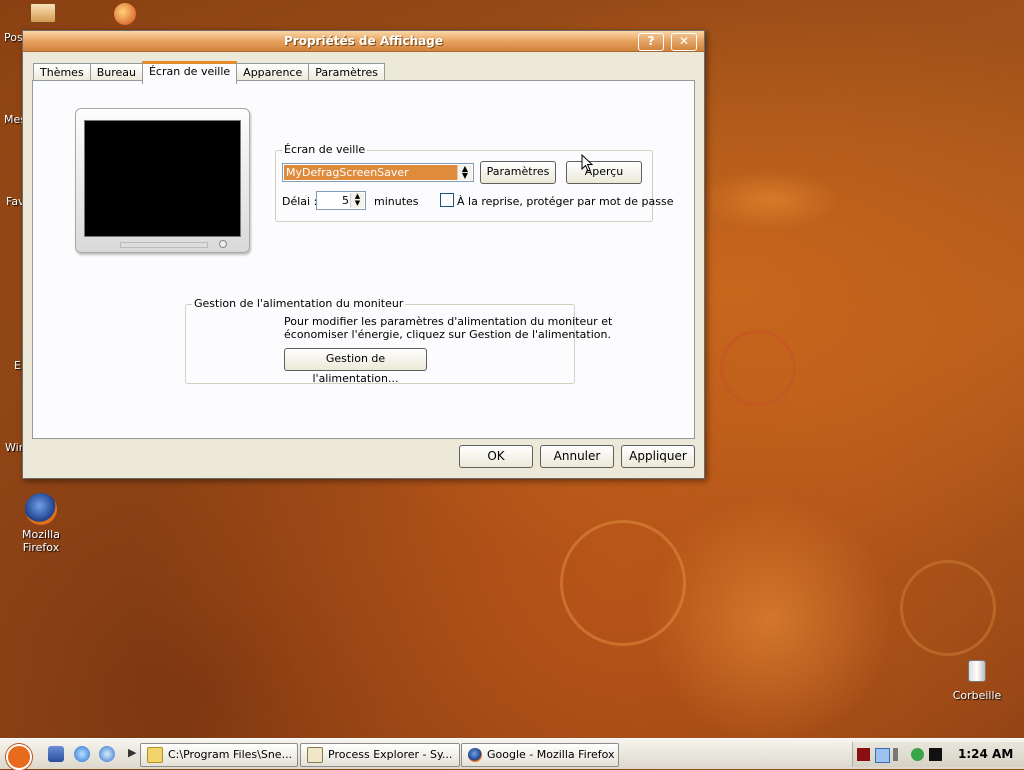  I want to click on start-menu-icon, so click(19, 757).